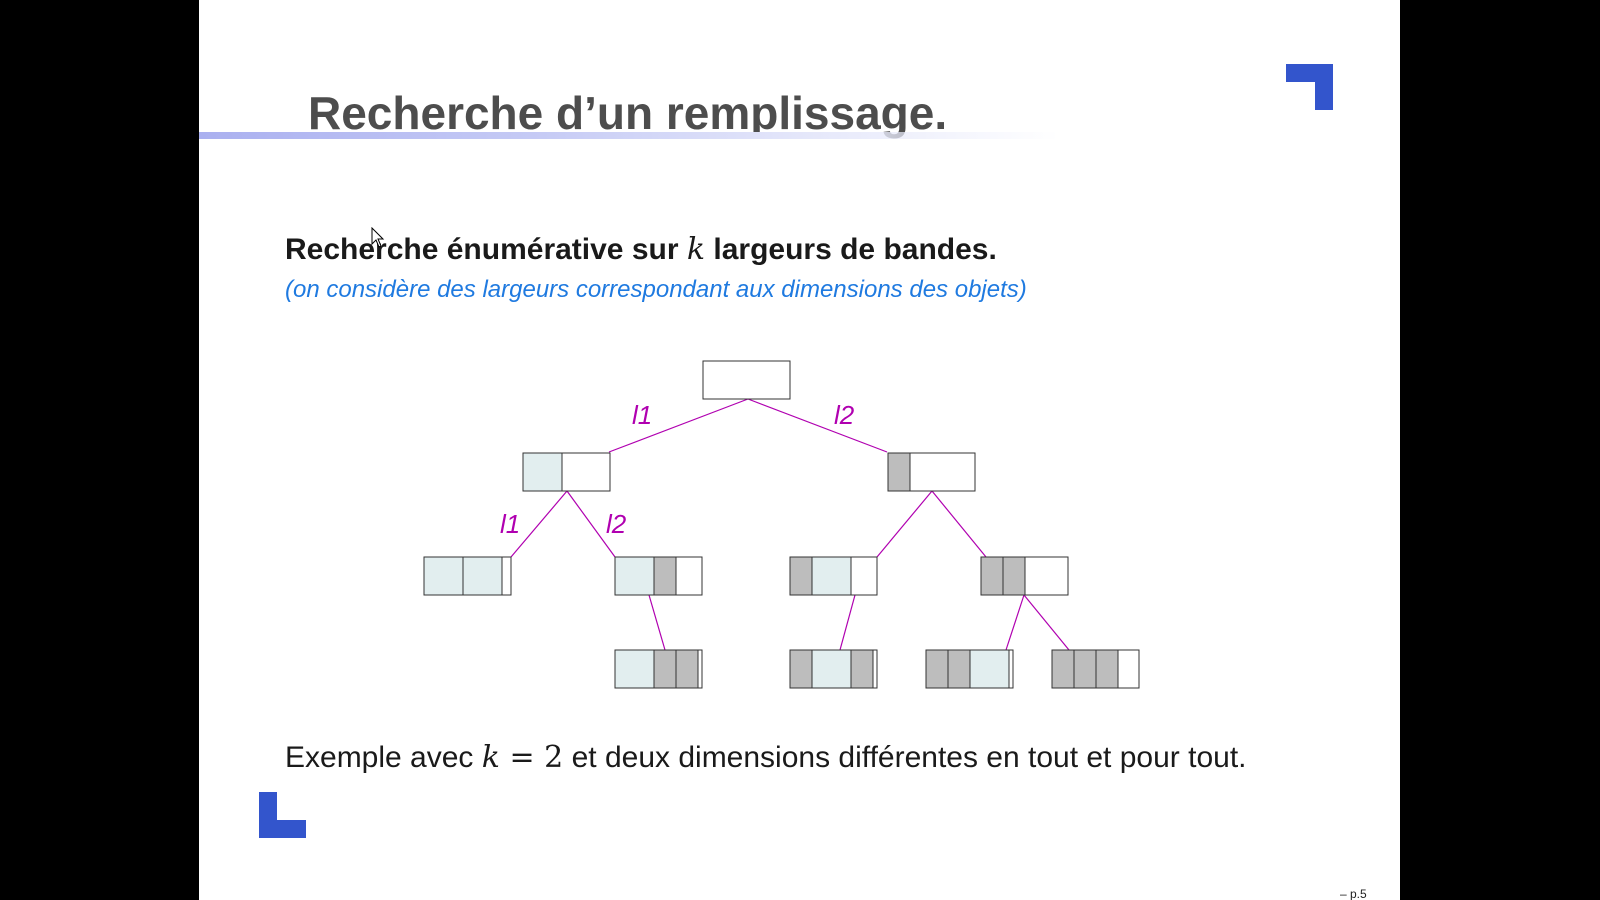 This screenshot has width=1600, height=900. Describe the element at coordinates (969, 669) in the screenshot. I see `tree-node-l2-l2-l1` at that location.